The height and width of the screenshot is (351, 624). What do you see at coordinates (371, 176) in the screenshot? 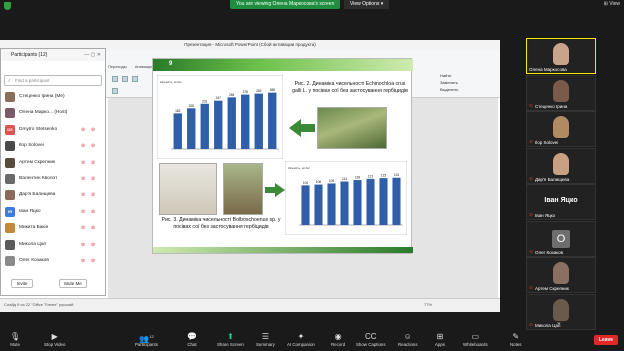
I see `chart-data-label: 121` at bounding box center [371, 176].